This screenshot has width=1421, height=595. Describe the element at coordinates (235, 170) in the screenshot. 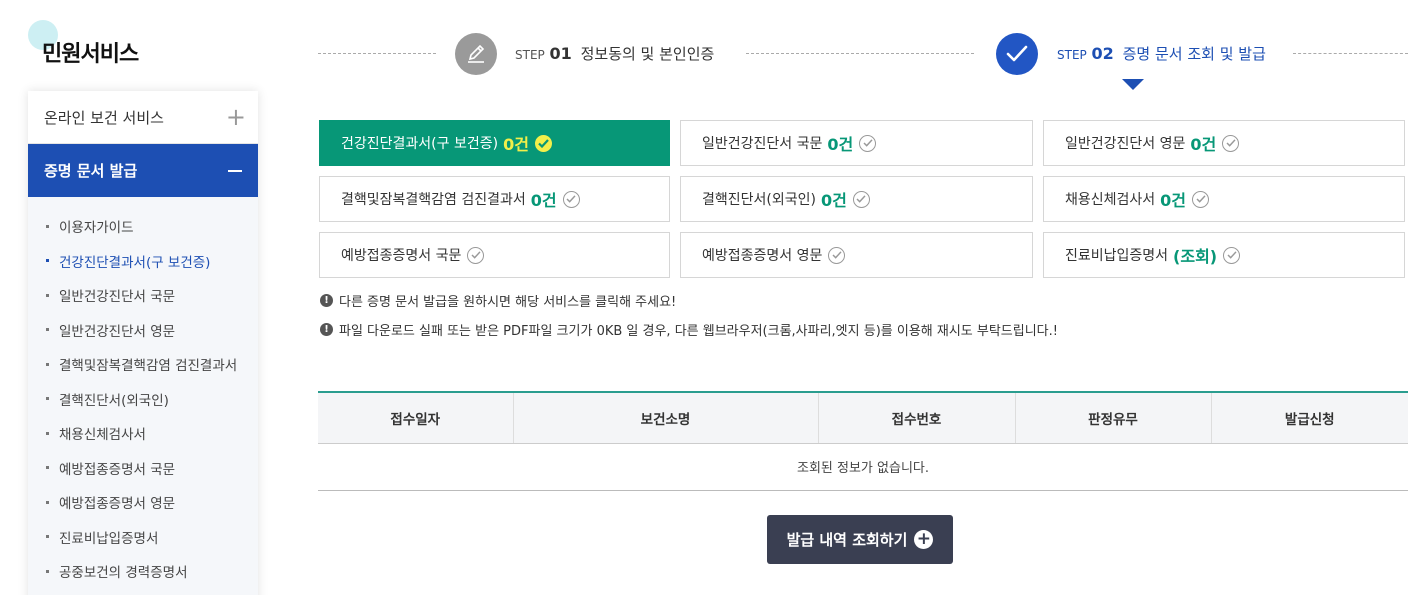

I see `collapse-minus-icon` at that location.